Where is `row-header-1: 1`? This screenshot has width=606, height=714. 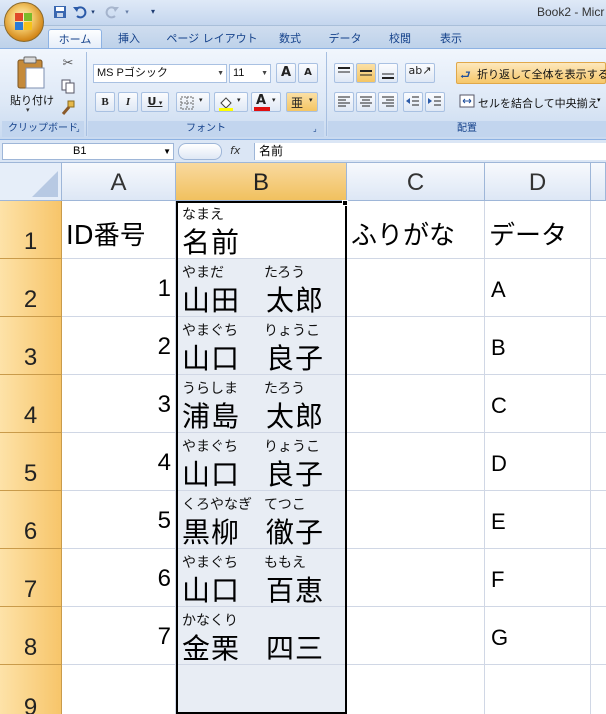
row-header-1: 1 is located at coordinates (31, 230).